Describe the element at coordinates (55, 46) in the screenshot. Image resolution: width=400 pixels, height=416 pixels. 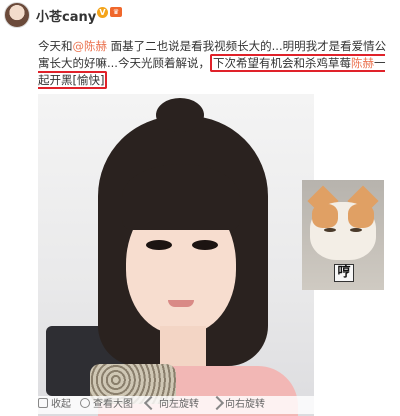
I see `post-text-segment: 今天和` at that location.